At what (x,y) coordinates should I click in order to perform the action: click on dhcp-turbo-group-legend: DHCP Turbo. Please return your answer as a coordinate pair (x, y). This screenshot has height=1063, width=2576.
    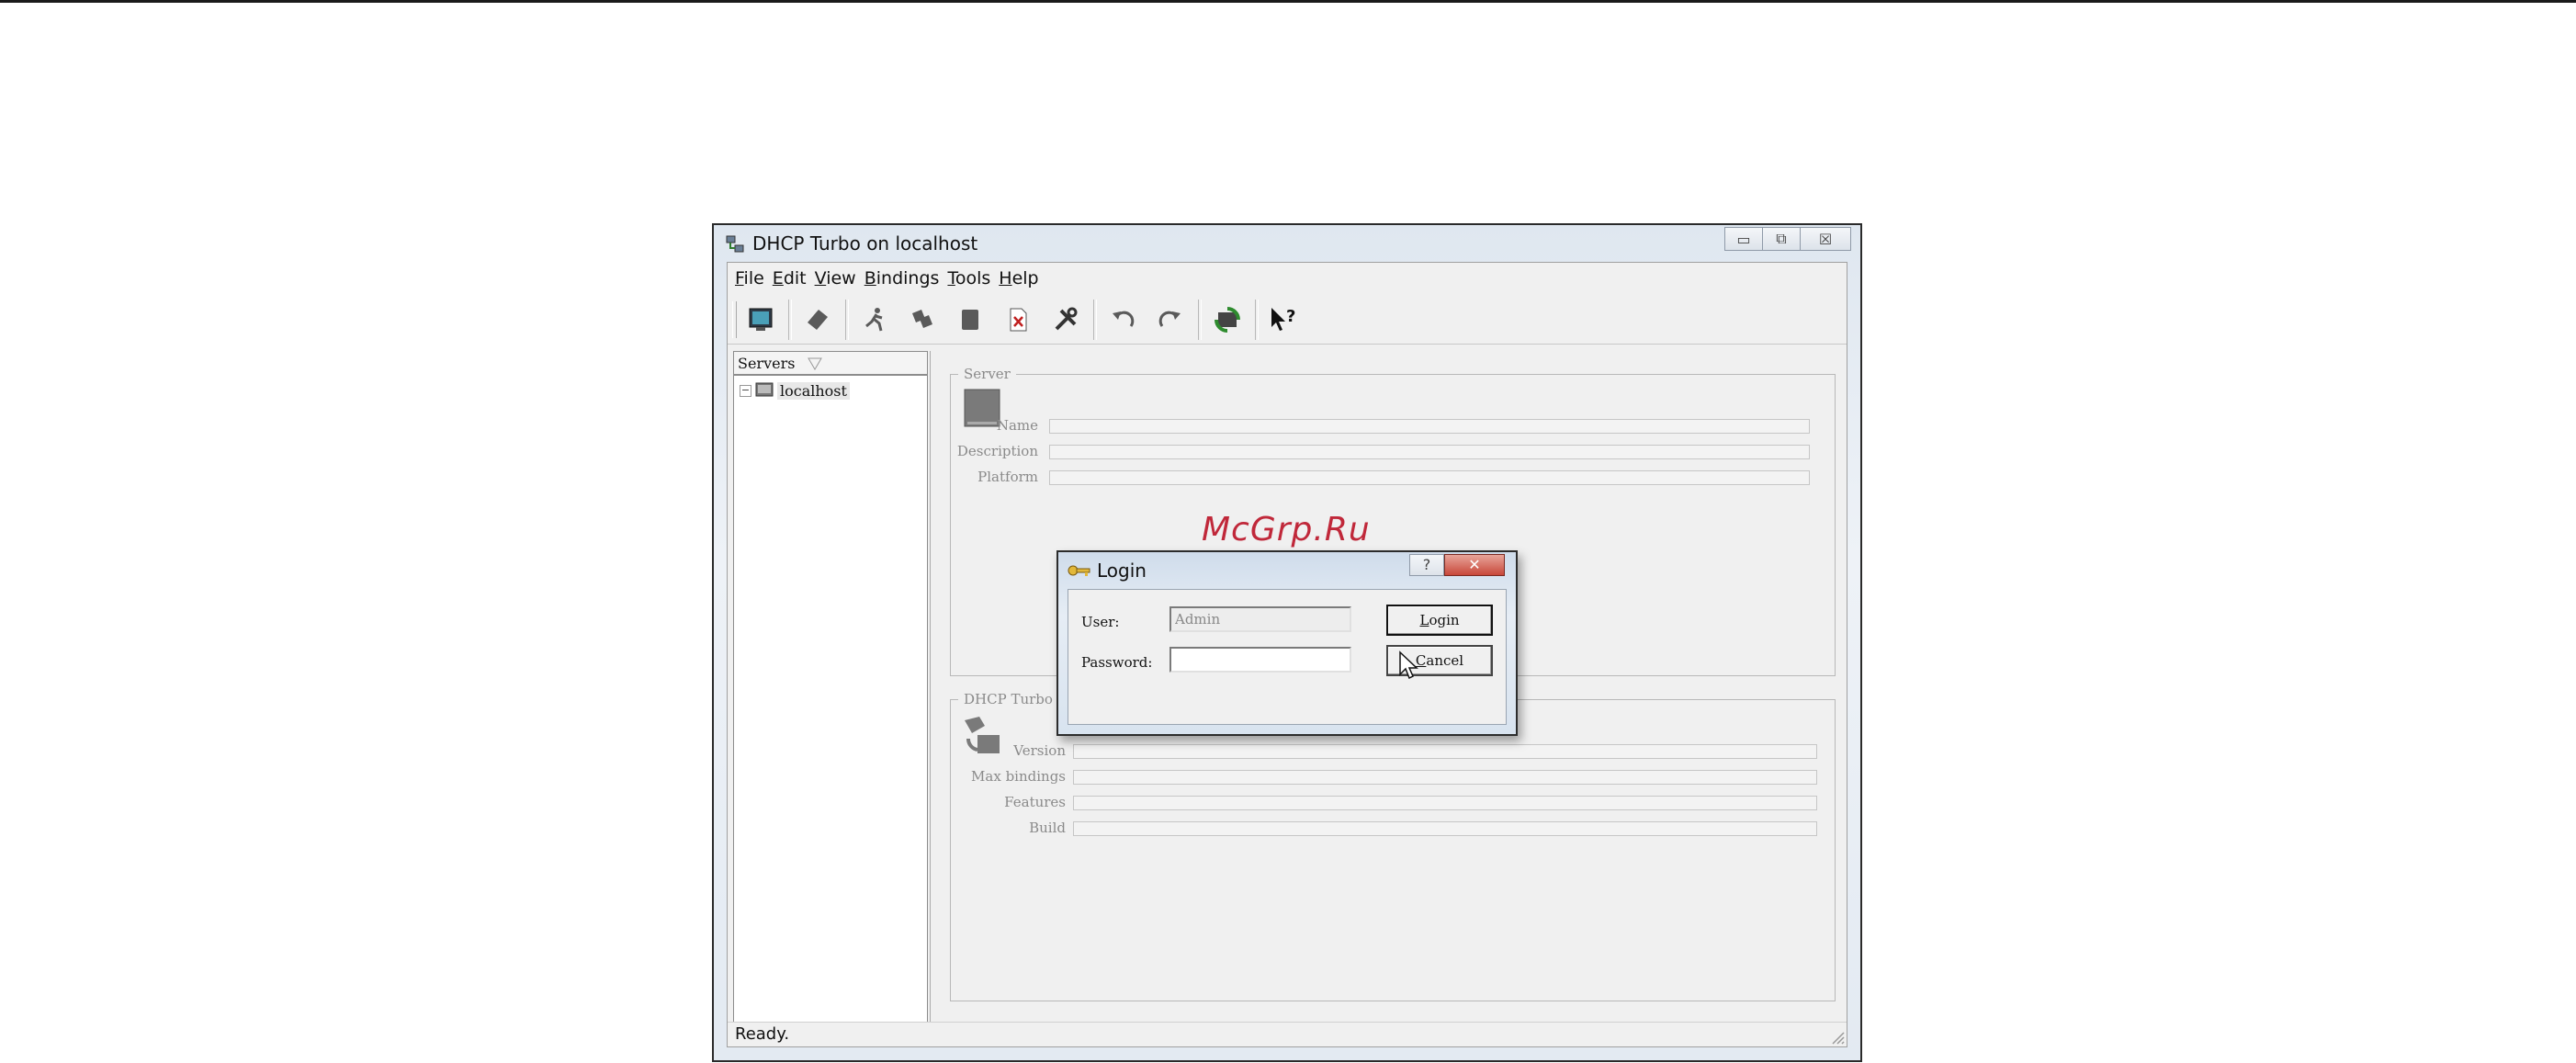
    Looking at the image, I should click on (1008, 699).